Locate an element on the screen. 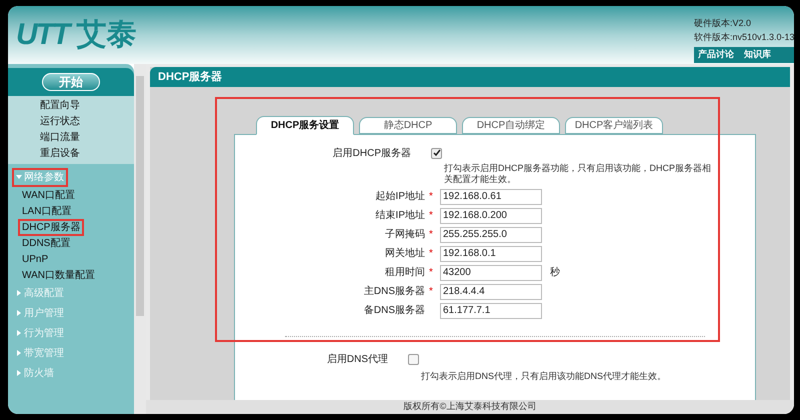 This screenshot has width=800, height=420. version-text: 硬件版本:V2.0 is located at coordinates (723, 23).